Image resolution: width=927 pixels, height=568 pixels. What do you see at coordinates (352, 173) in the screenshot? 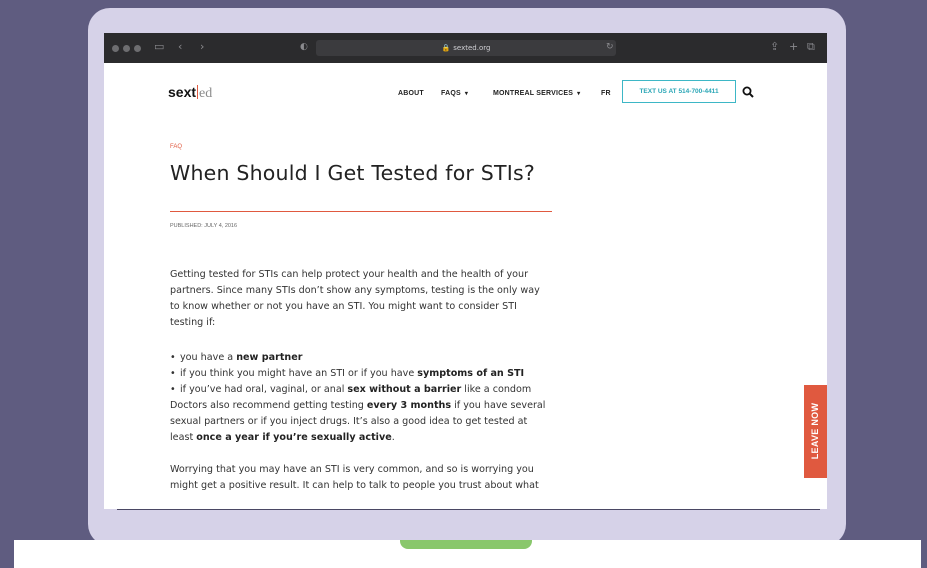
I see `page-title: When Should I Get Tested for STIs?` at bounding box center [352, 173].